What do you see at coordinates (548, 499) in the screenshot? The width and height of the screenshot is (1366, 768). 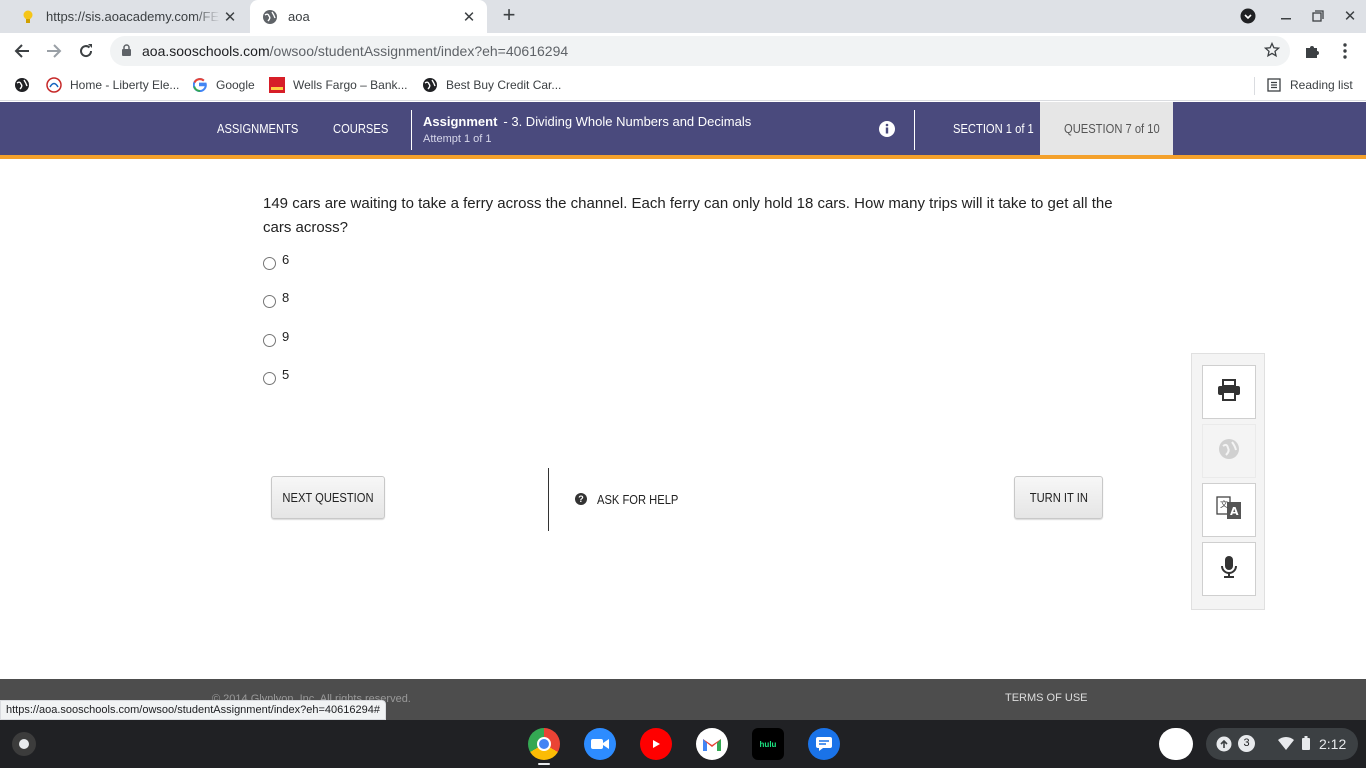 I see `actions-divider` at bounding box center [548, 499].